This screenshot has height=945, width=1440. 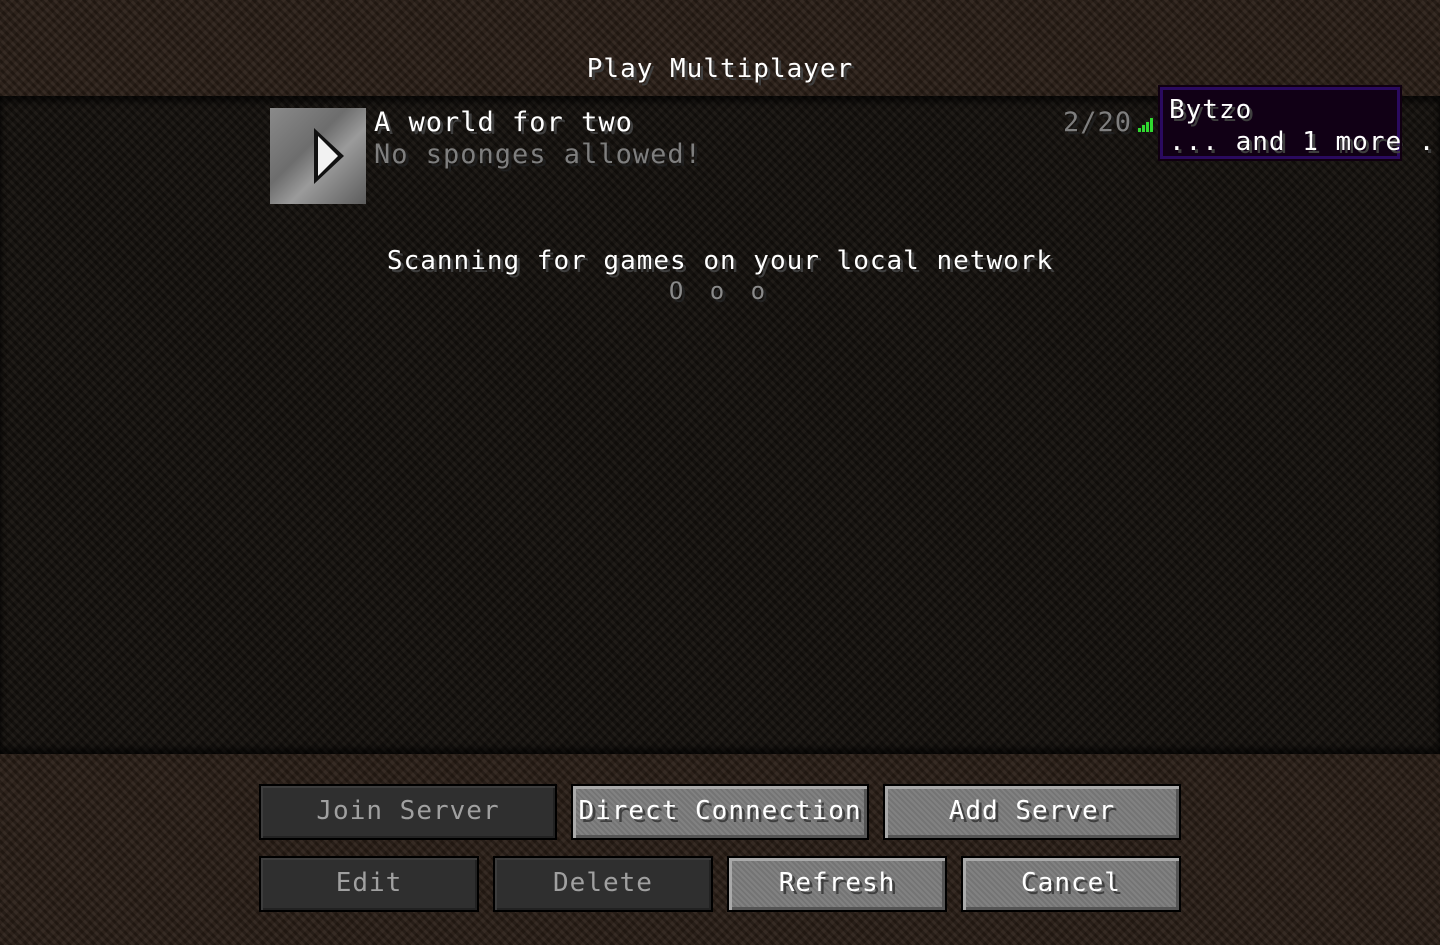 I want to click on signal-bars-icon, so click(x=1147, y=125).